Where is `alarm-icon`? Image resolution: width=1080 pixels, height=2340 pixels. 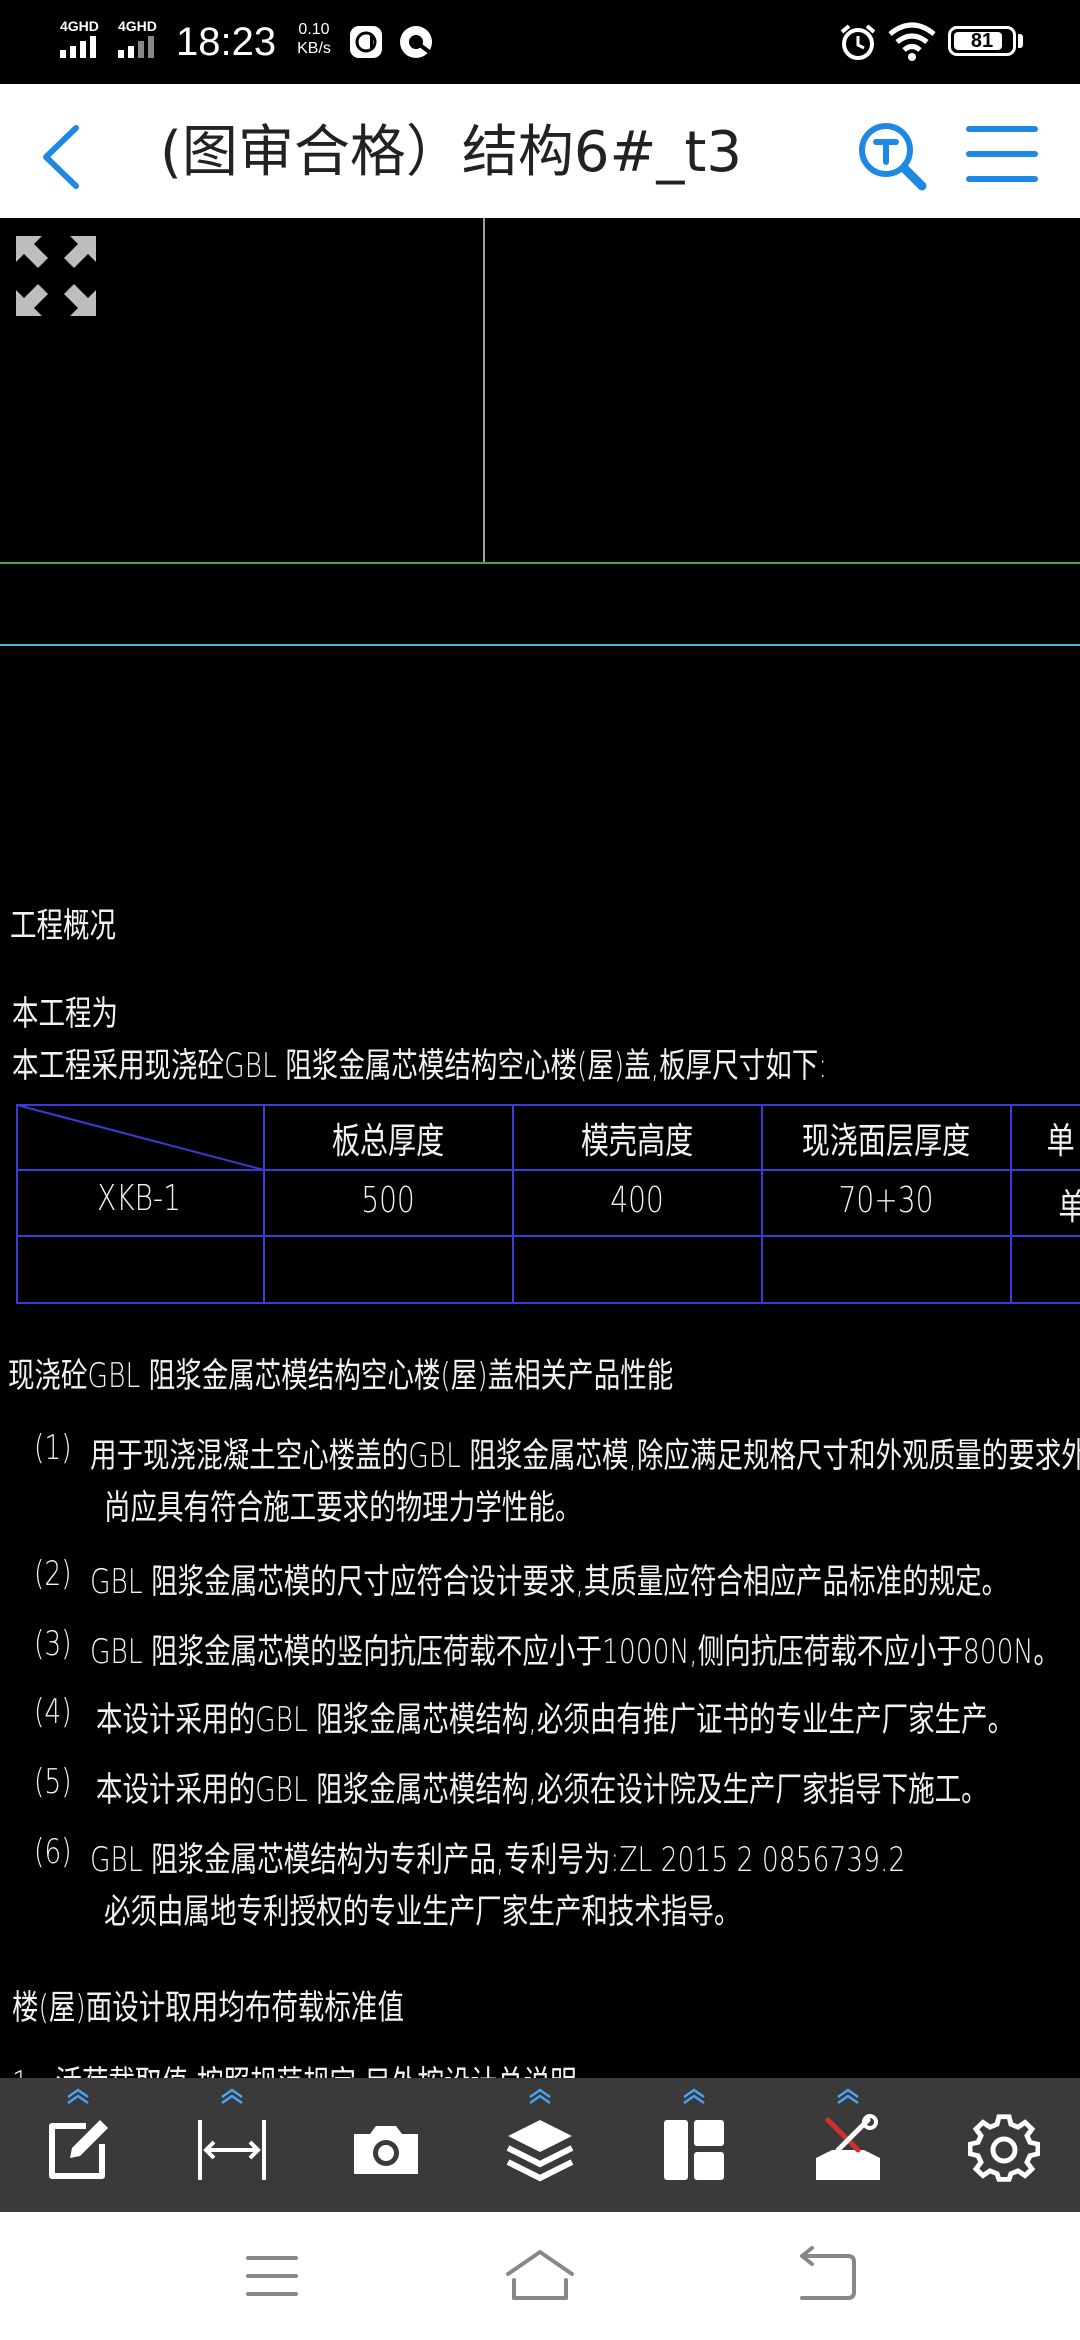 alarm-icon is located at coordinates (858, 42).